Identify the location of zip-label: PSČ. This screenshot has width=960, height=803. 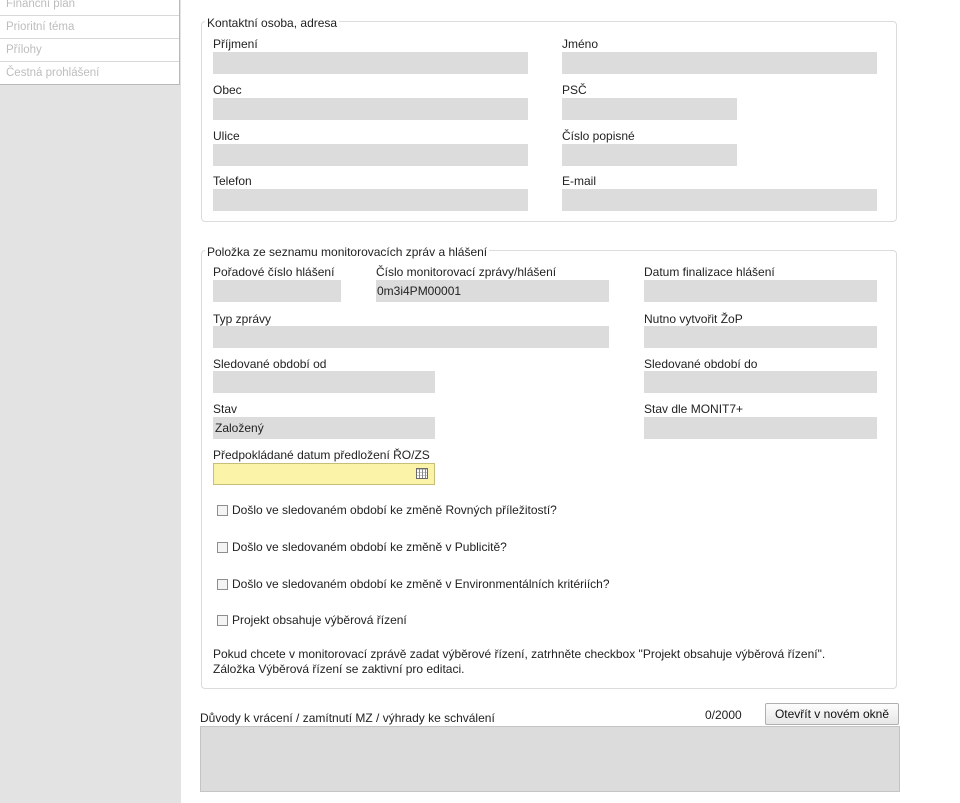
(574, 90).